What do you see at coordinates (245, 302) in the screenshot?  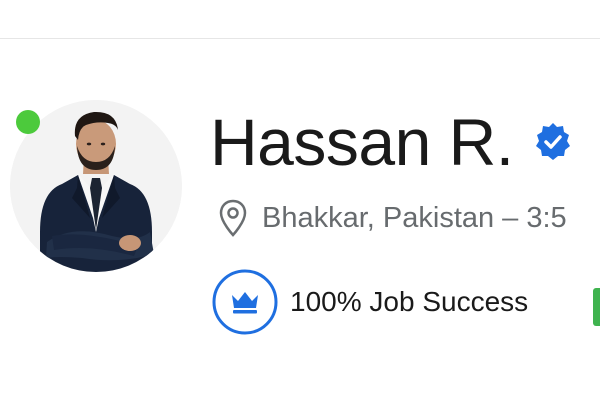 I see `crown-icon` at bounding box center [245, 302].